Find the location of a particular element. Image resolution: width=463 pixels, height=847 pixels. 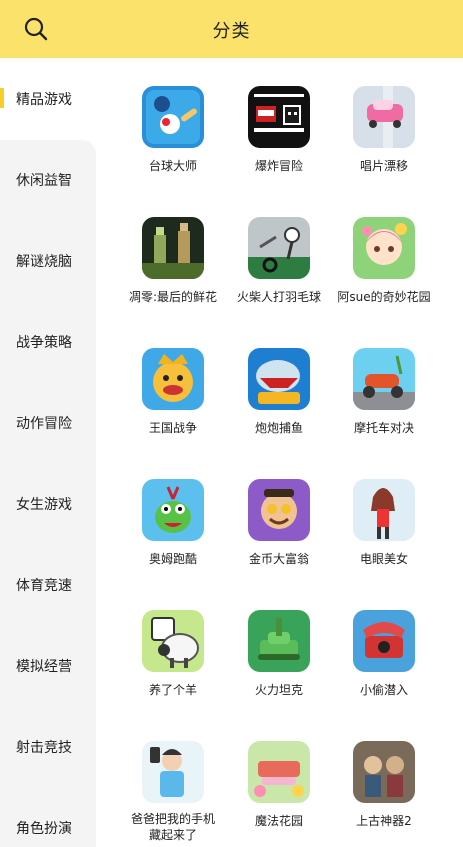

game-tile: 小偷潜入 is located at coordinates (384, 642).